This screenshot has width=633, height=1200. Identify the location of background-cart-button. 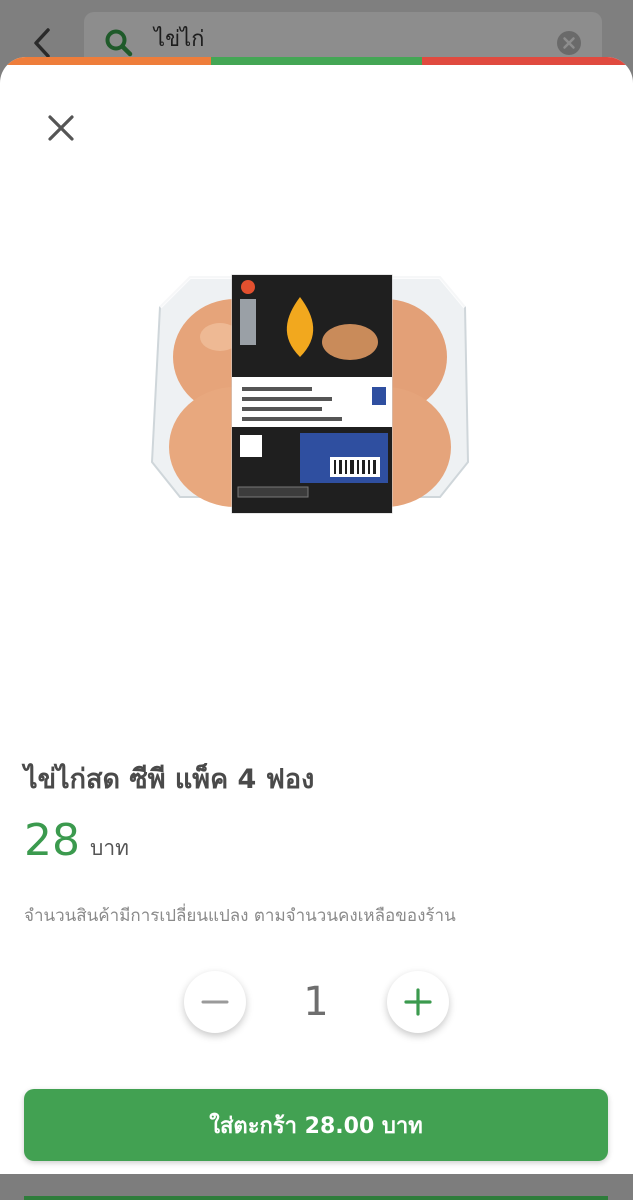
(316, 1198).